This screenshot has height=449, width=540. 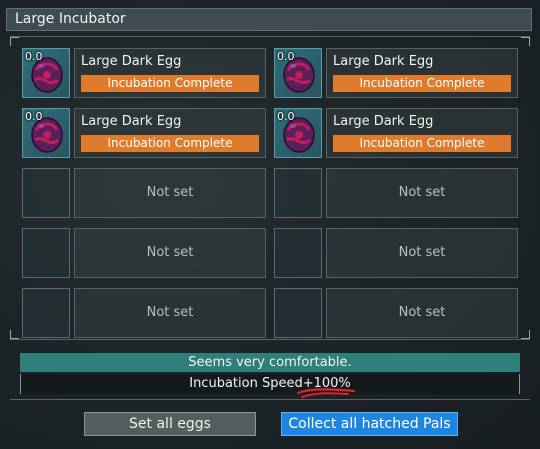 What do you see at coordinates (369, 424) in the screenshot?
I see `collect-all-hatched-pals-button: Collect all hatched Pals` at bounding box center [369, 424].